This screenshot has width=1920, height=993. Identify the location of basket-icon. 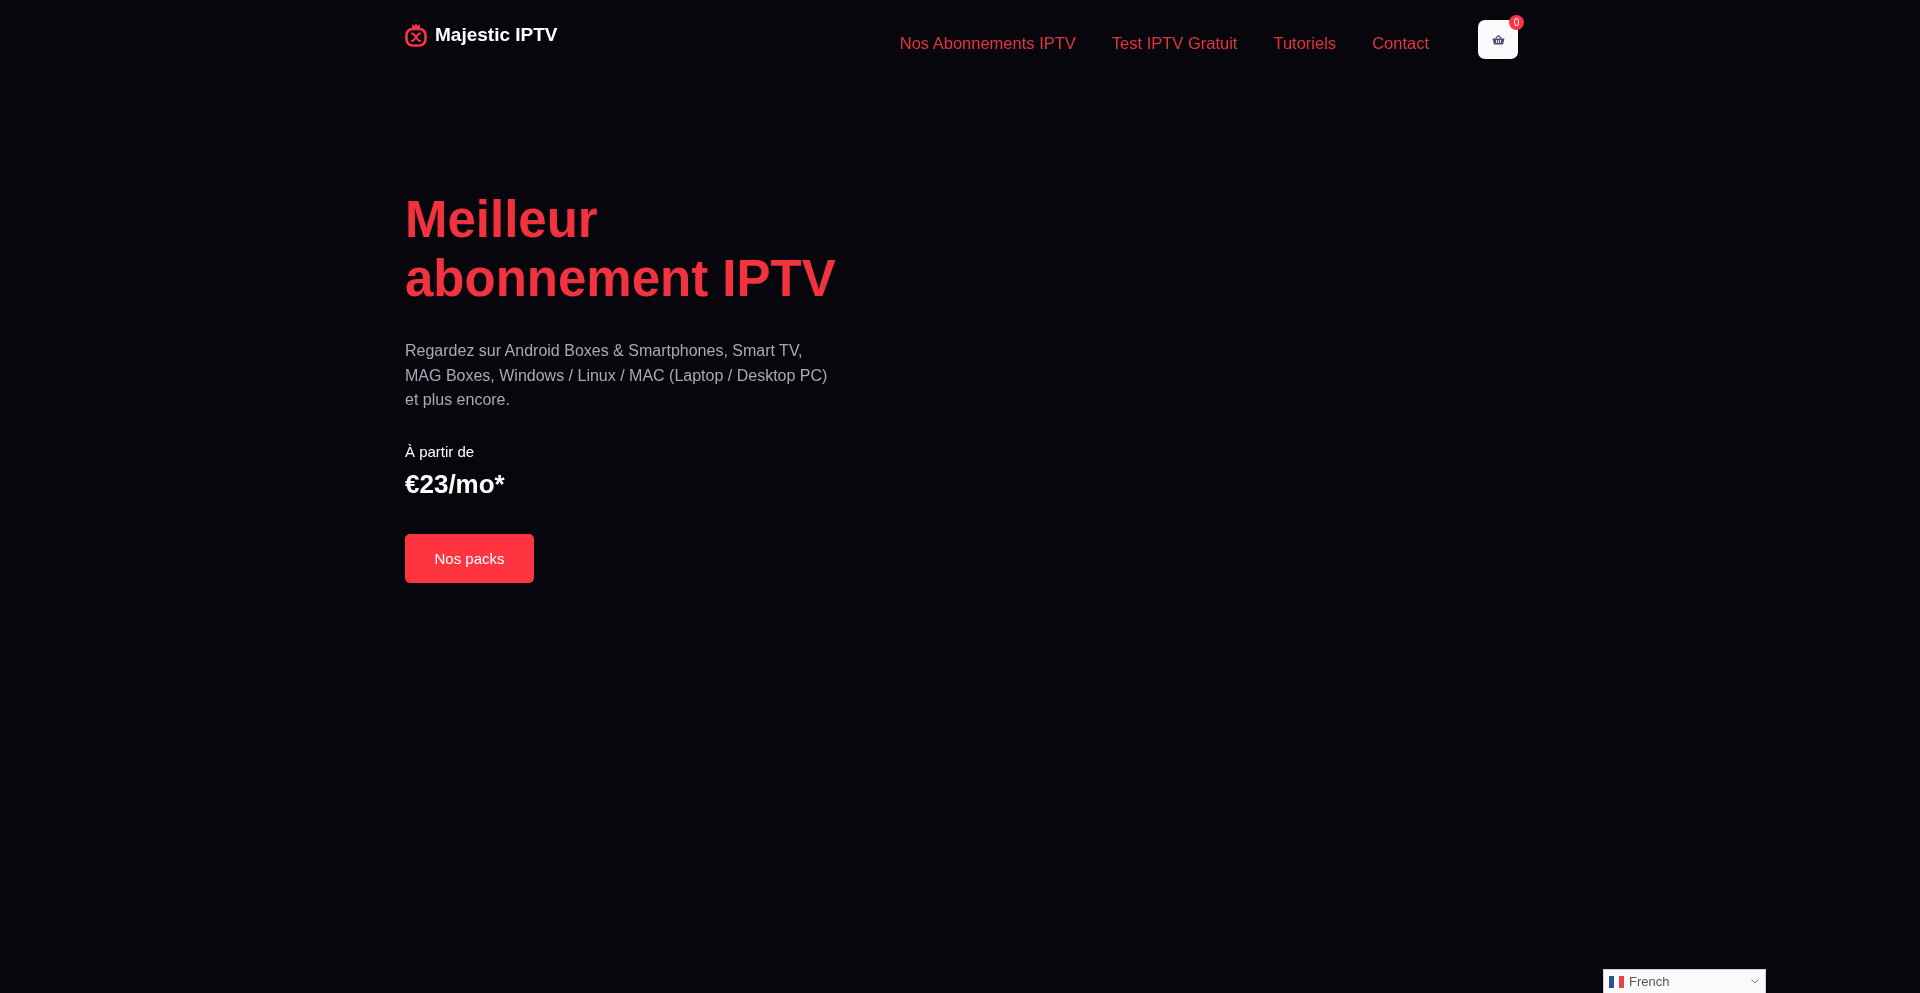
(1498, 39).